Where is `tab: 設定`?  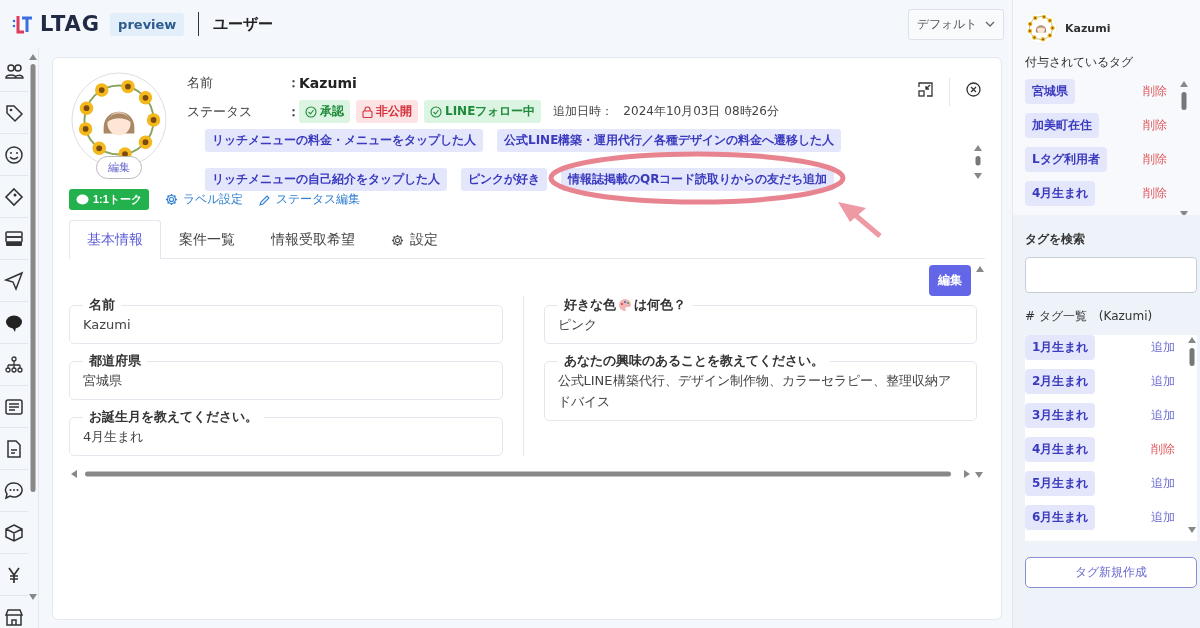
tab: 設定 is located at coordinates (414, 239).